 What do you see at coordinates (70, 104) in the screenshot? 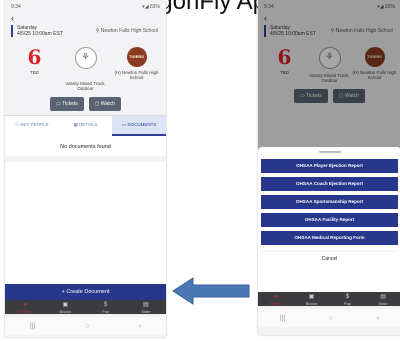
I see `tickets-label: Tickets` at bounding box center [70, 104].